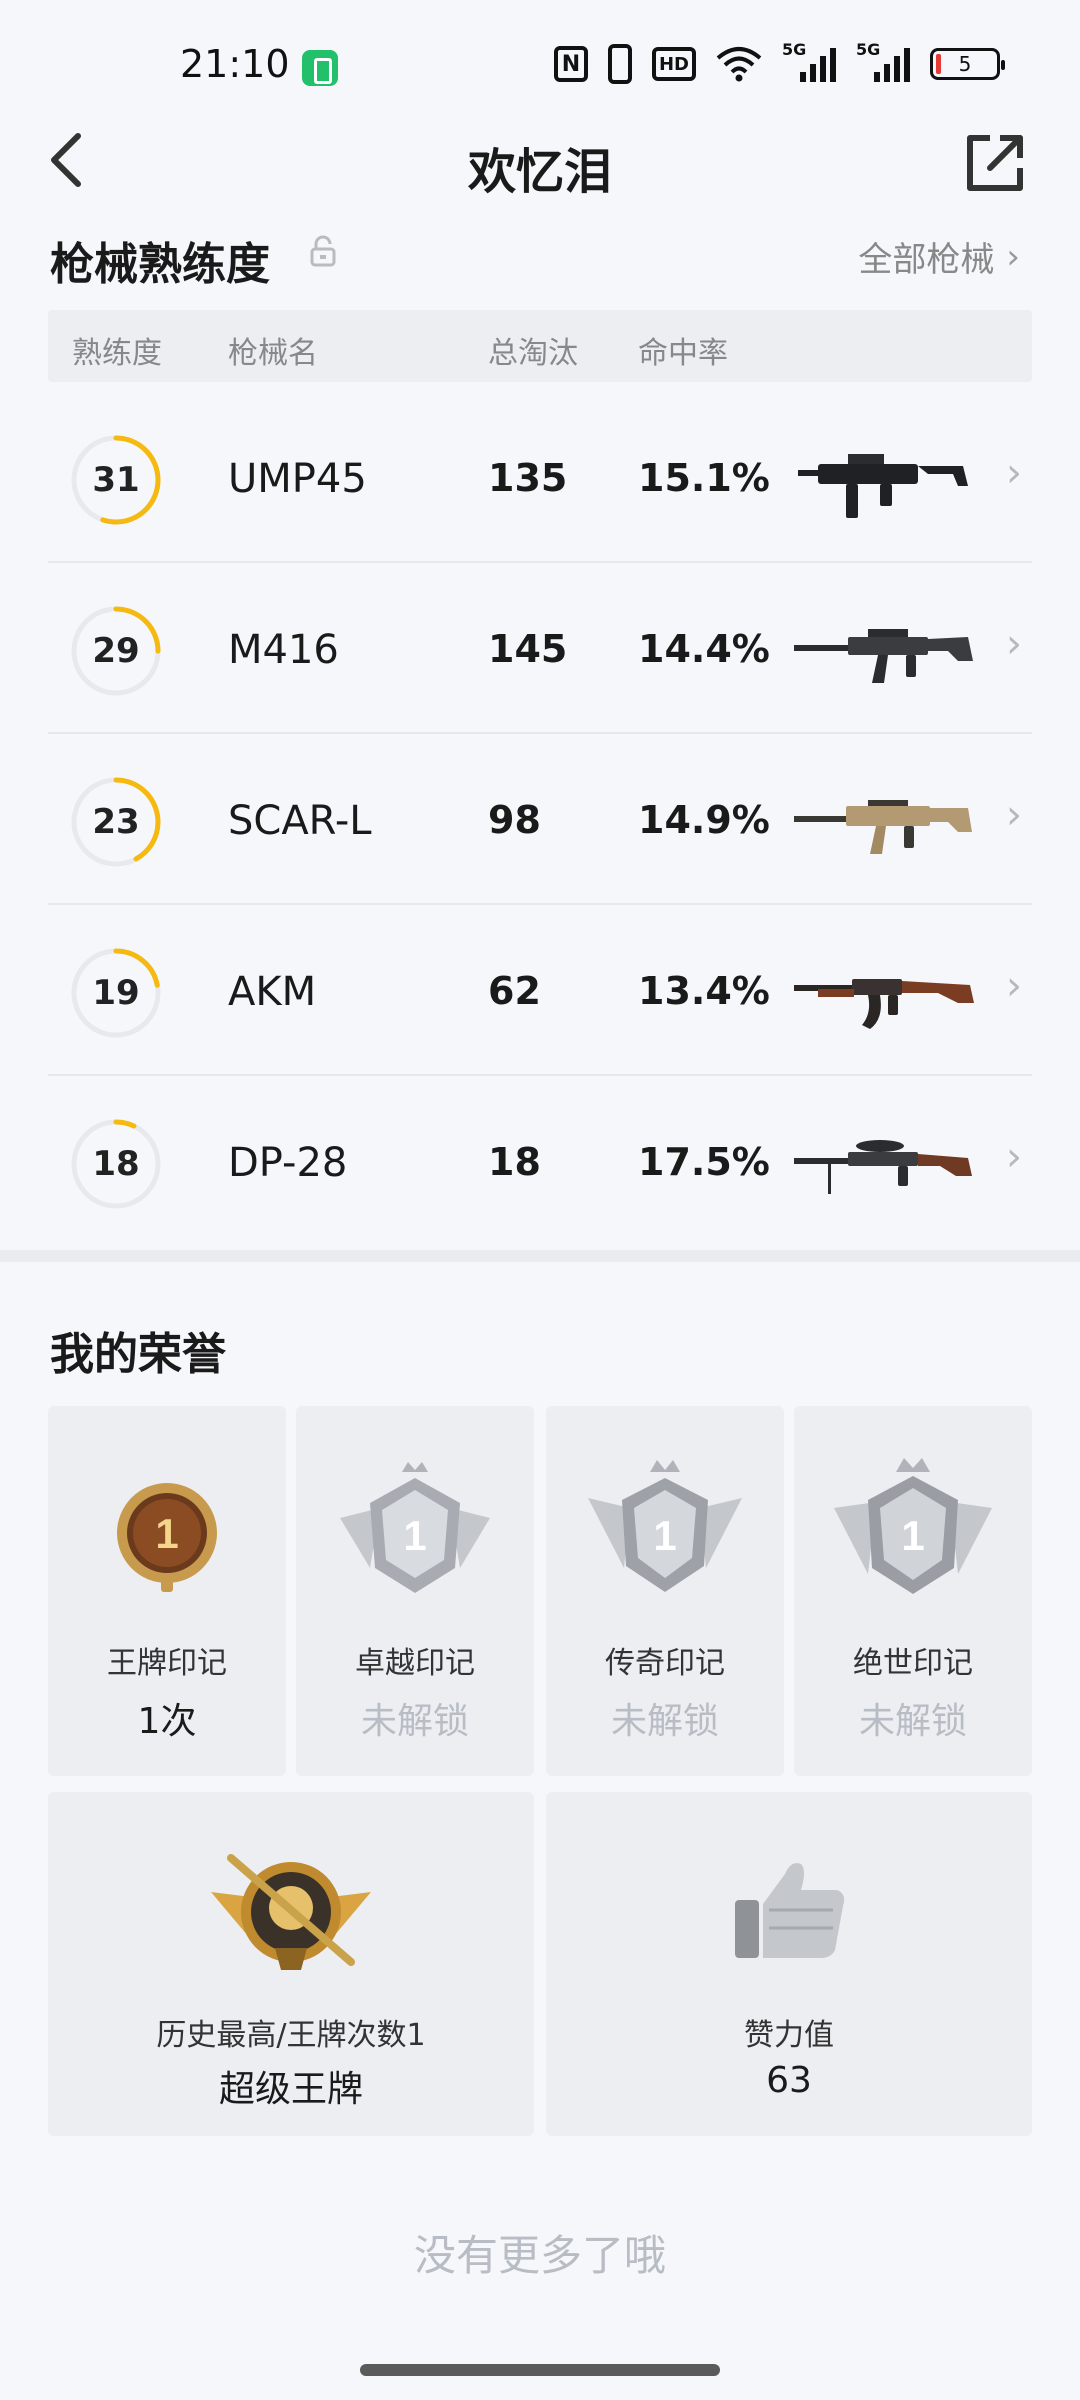  I want to click on all-weapons-link: 全部枪械 ›, so click(939, 256).